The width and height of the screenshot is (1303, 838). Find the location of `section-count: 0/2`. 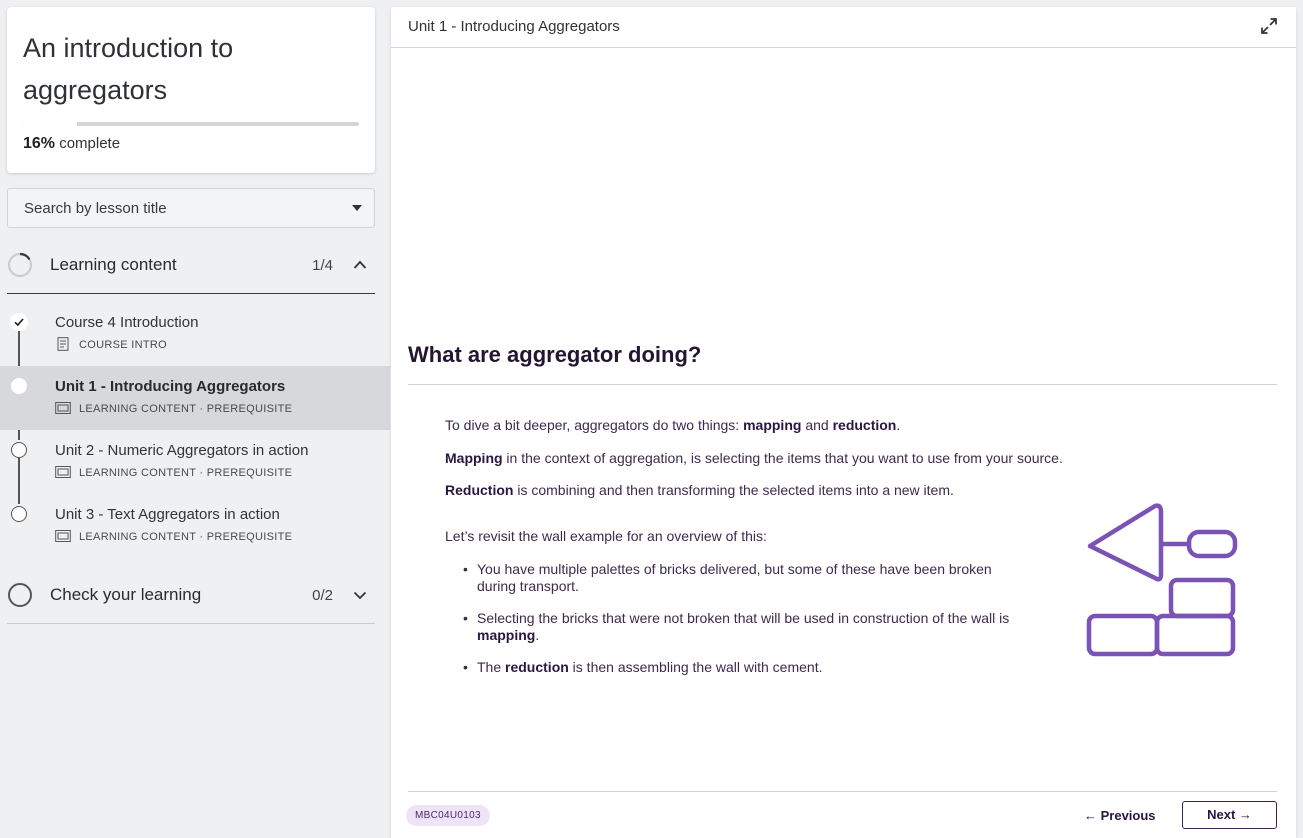

section-count: 0/2 is located at coordinates (322, 595).